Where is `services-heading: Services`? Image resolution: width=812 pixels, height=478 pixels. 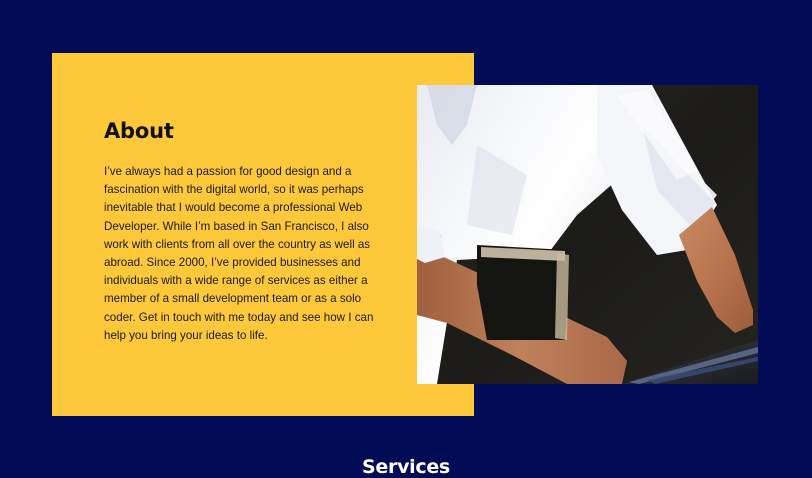 services-heading: Services is located at coordinates (406, 467).